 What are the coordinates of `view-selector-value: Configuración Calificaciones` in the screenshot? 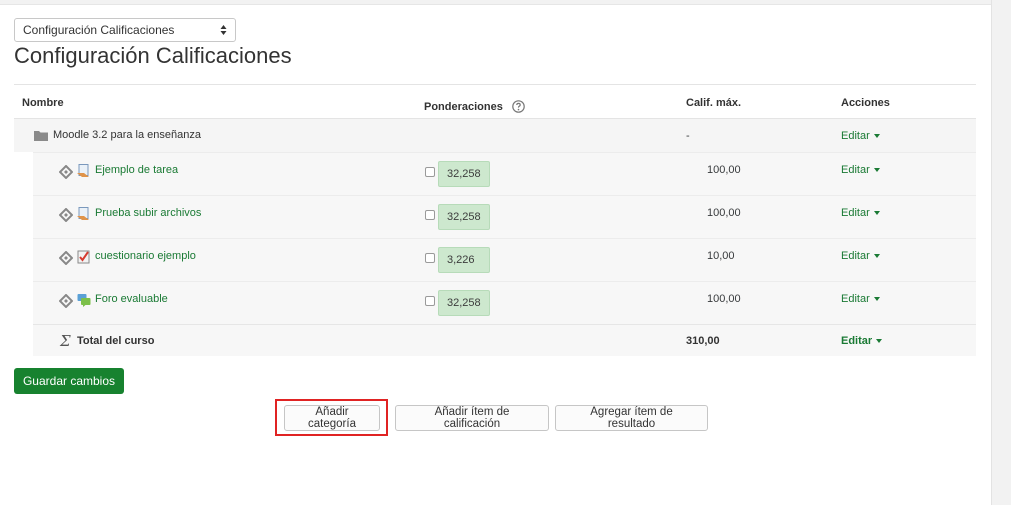 It's located at (99, 30).